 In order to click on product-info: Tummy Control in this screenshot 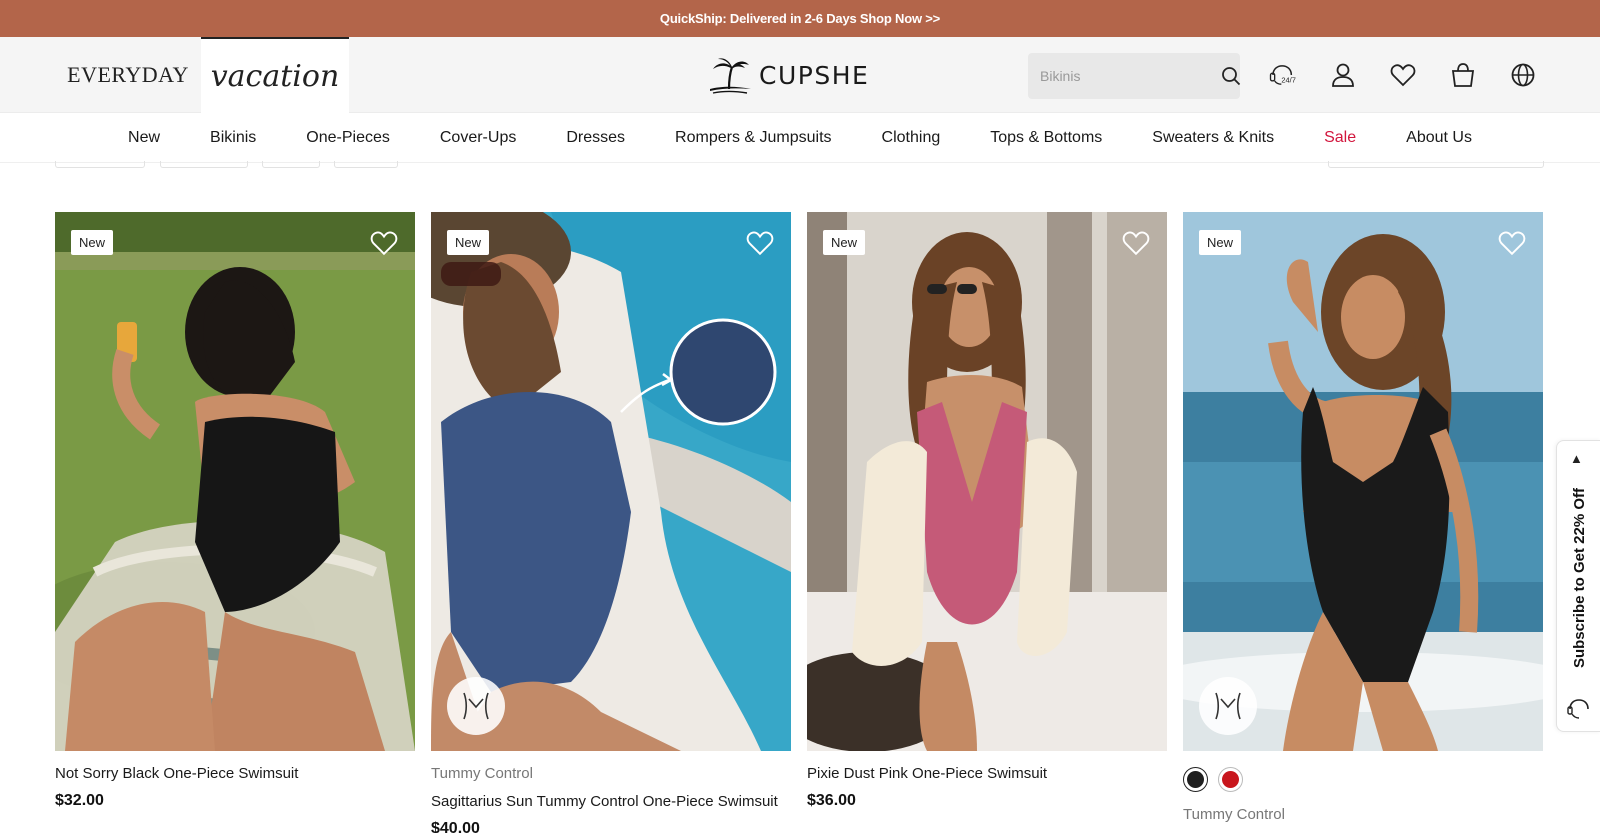, I will do `click(1363, 787)`.